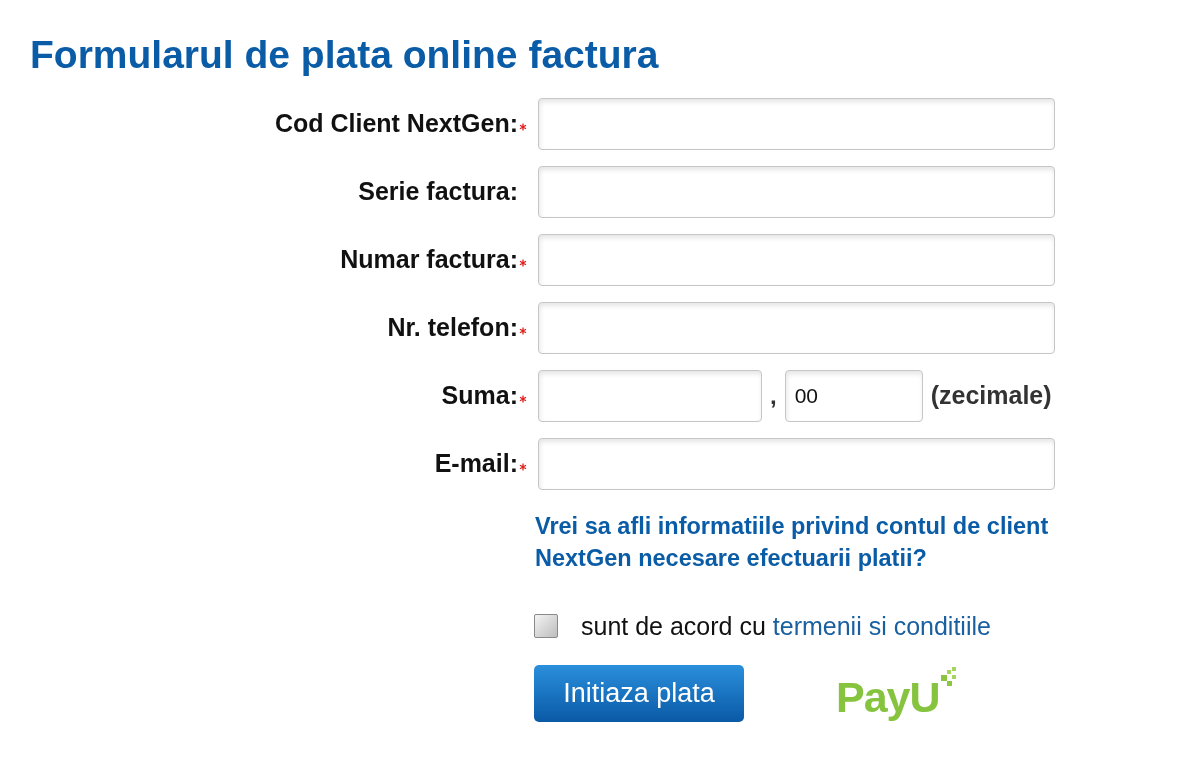 Image resolution: width=1180 pixels, height=784 pixels. What do you see at coordinates (476, 464) in the screenshot?
I see `field-label: E-mail:` at bounding box center [476, 464].